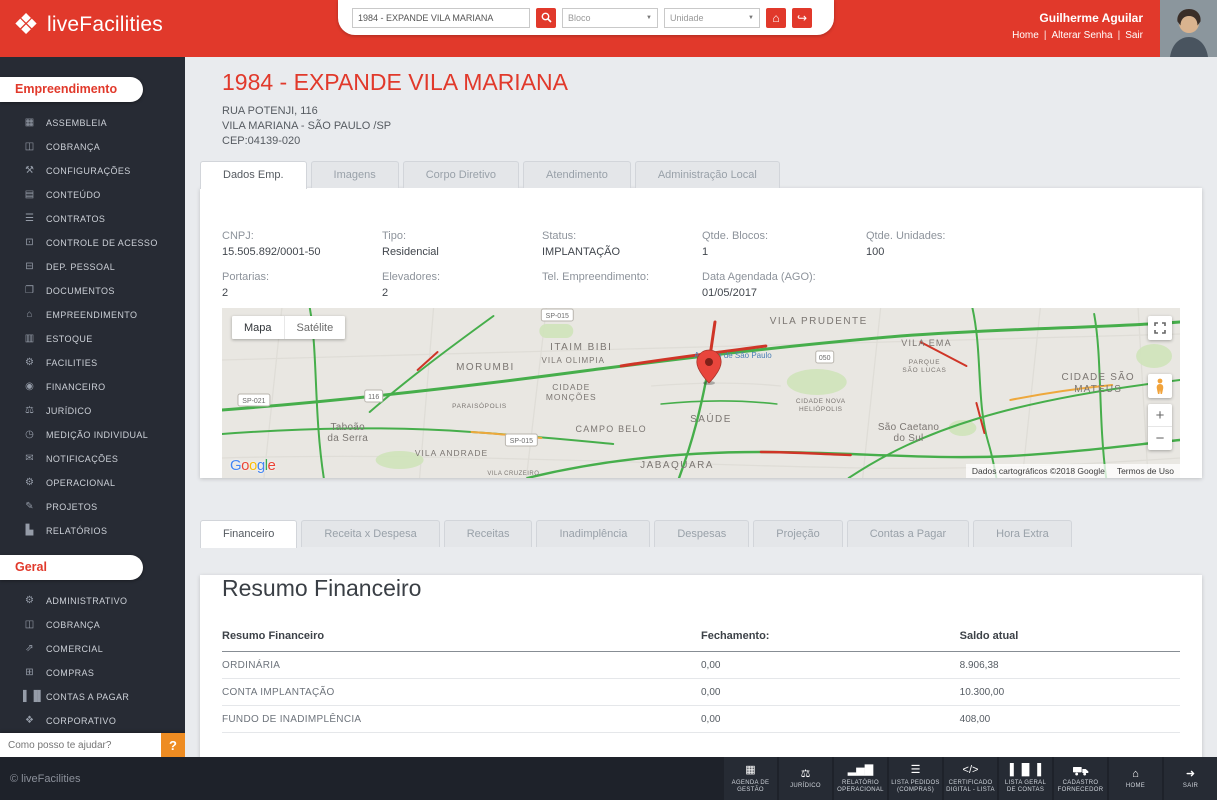 The height and width of the screenshot is (800, 1217). I want to click on home-quick-button: ⌂, so click(776, 17).